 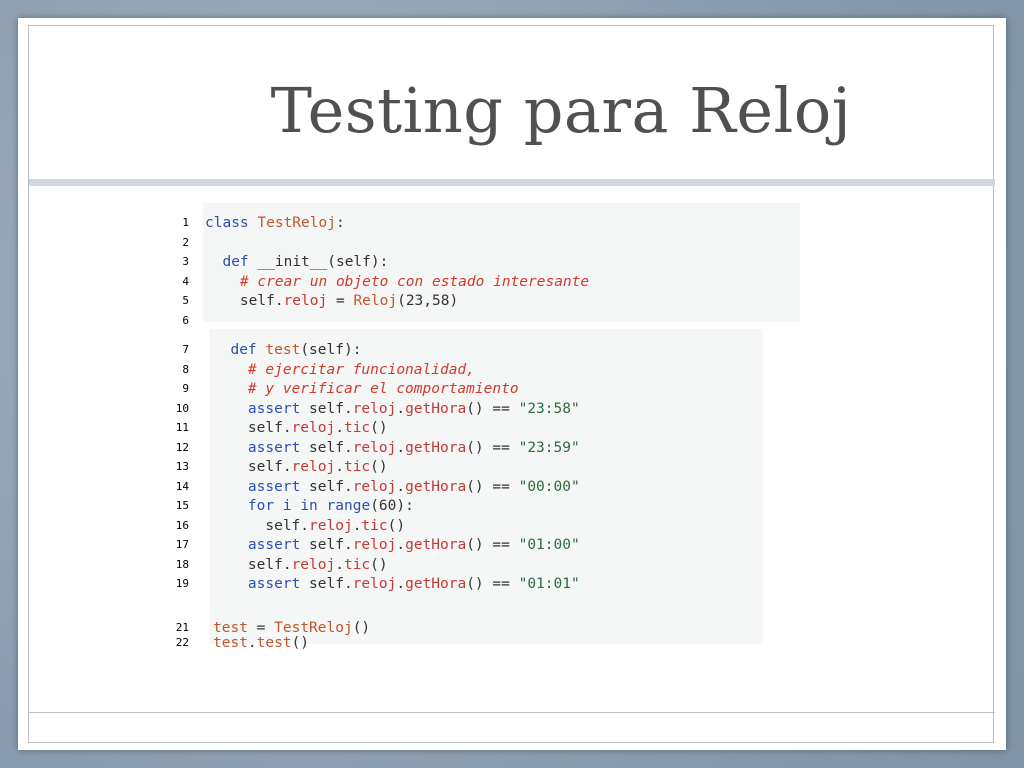 What do you see at coordinates (182, 505) in the screenshot?
I see `line-number: 15` at bounding box center [182, 505].